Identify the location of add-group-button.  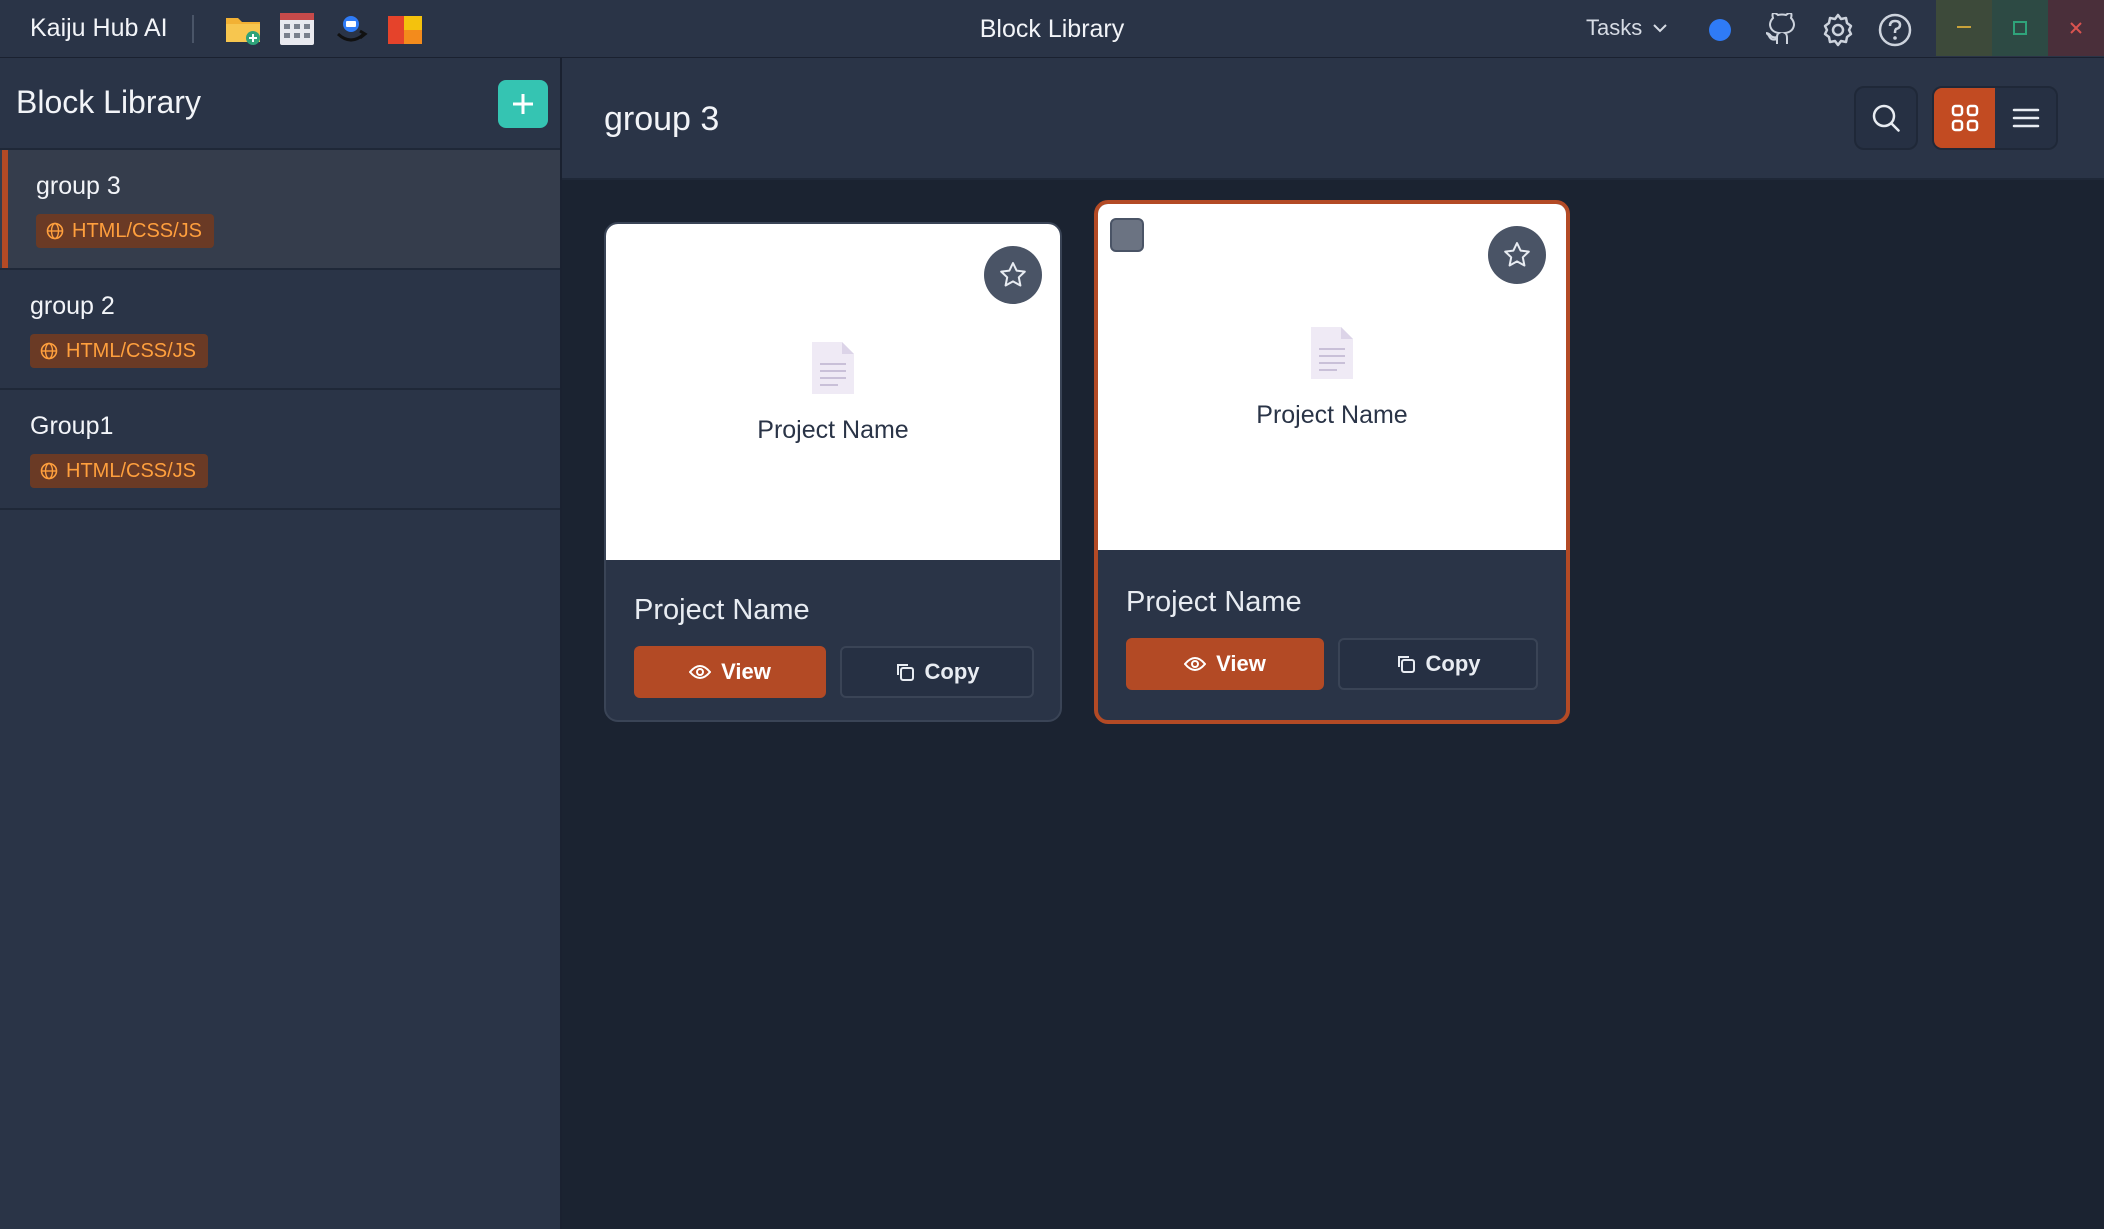
(523, 104).